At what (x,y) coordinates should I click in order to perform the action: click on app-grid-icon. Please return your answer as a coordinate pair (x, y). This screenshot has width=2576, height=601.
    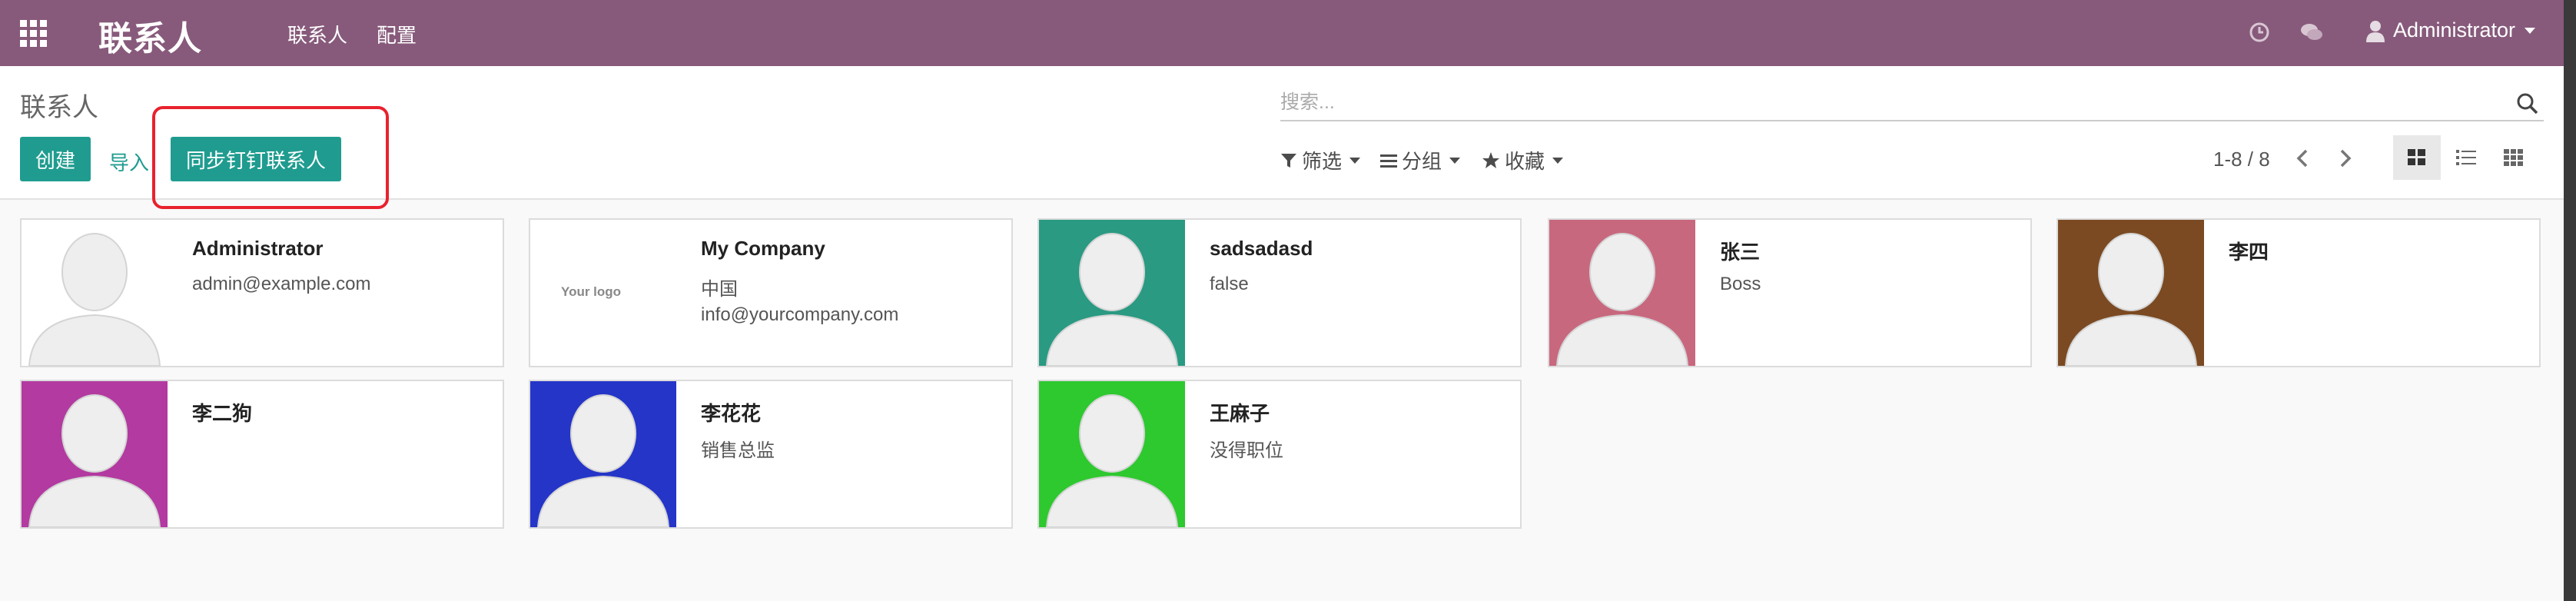
    Looking at the image, I should click on (34, 33).